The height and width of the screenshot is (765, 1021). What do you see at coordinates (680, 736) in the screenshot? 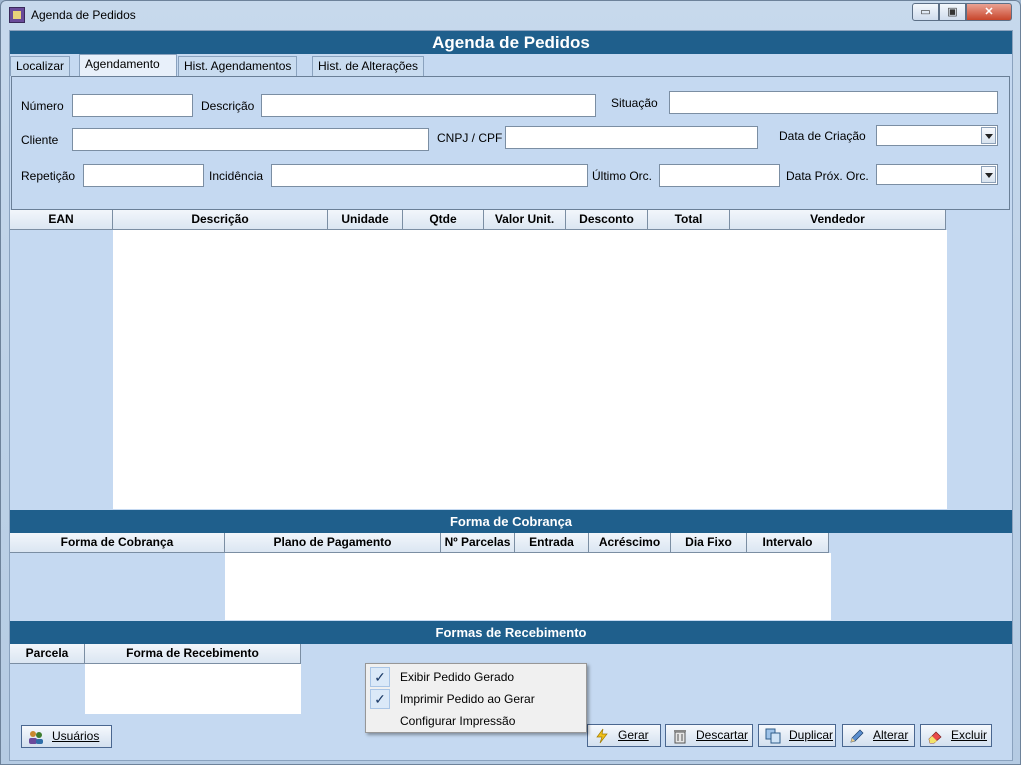
I see `trash-icon` at bounding box center [680, 736].